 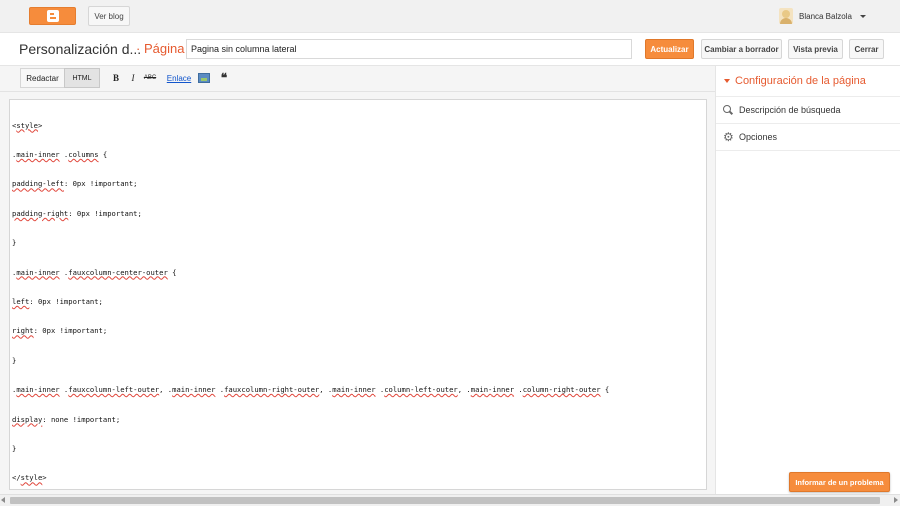 I want to click on code-line: .main-inner .columns {, so click(x=60, y=154).